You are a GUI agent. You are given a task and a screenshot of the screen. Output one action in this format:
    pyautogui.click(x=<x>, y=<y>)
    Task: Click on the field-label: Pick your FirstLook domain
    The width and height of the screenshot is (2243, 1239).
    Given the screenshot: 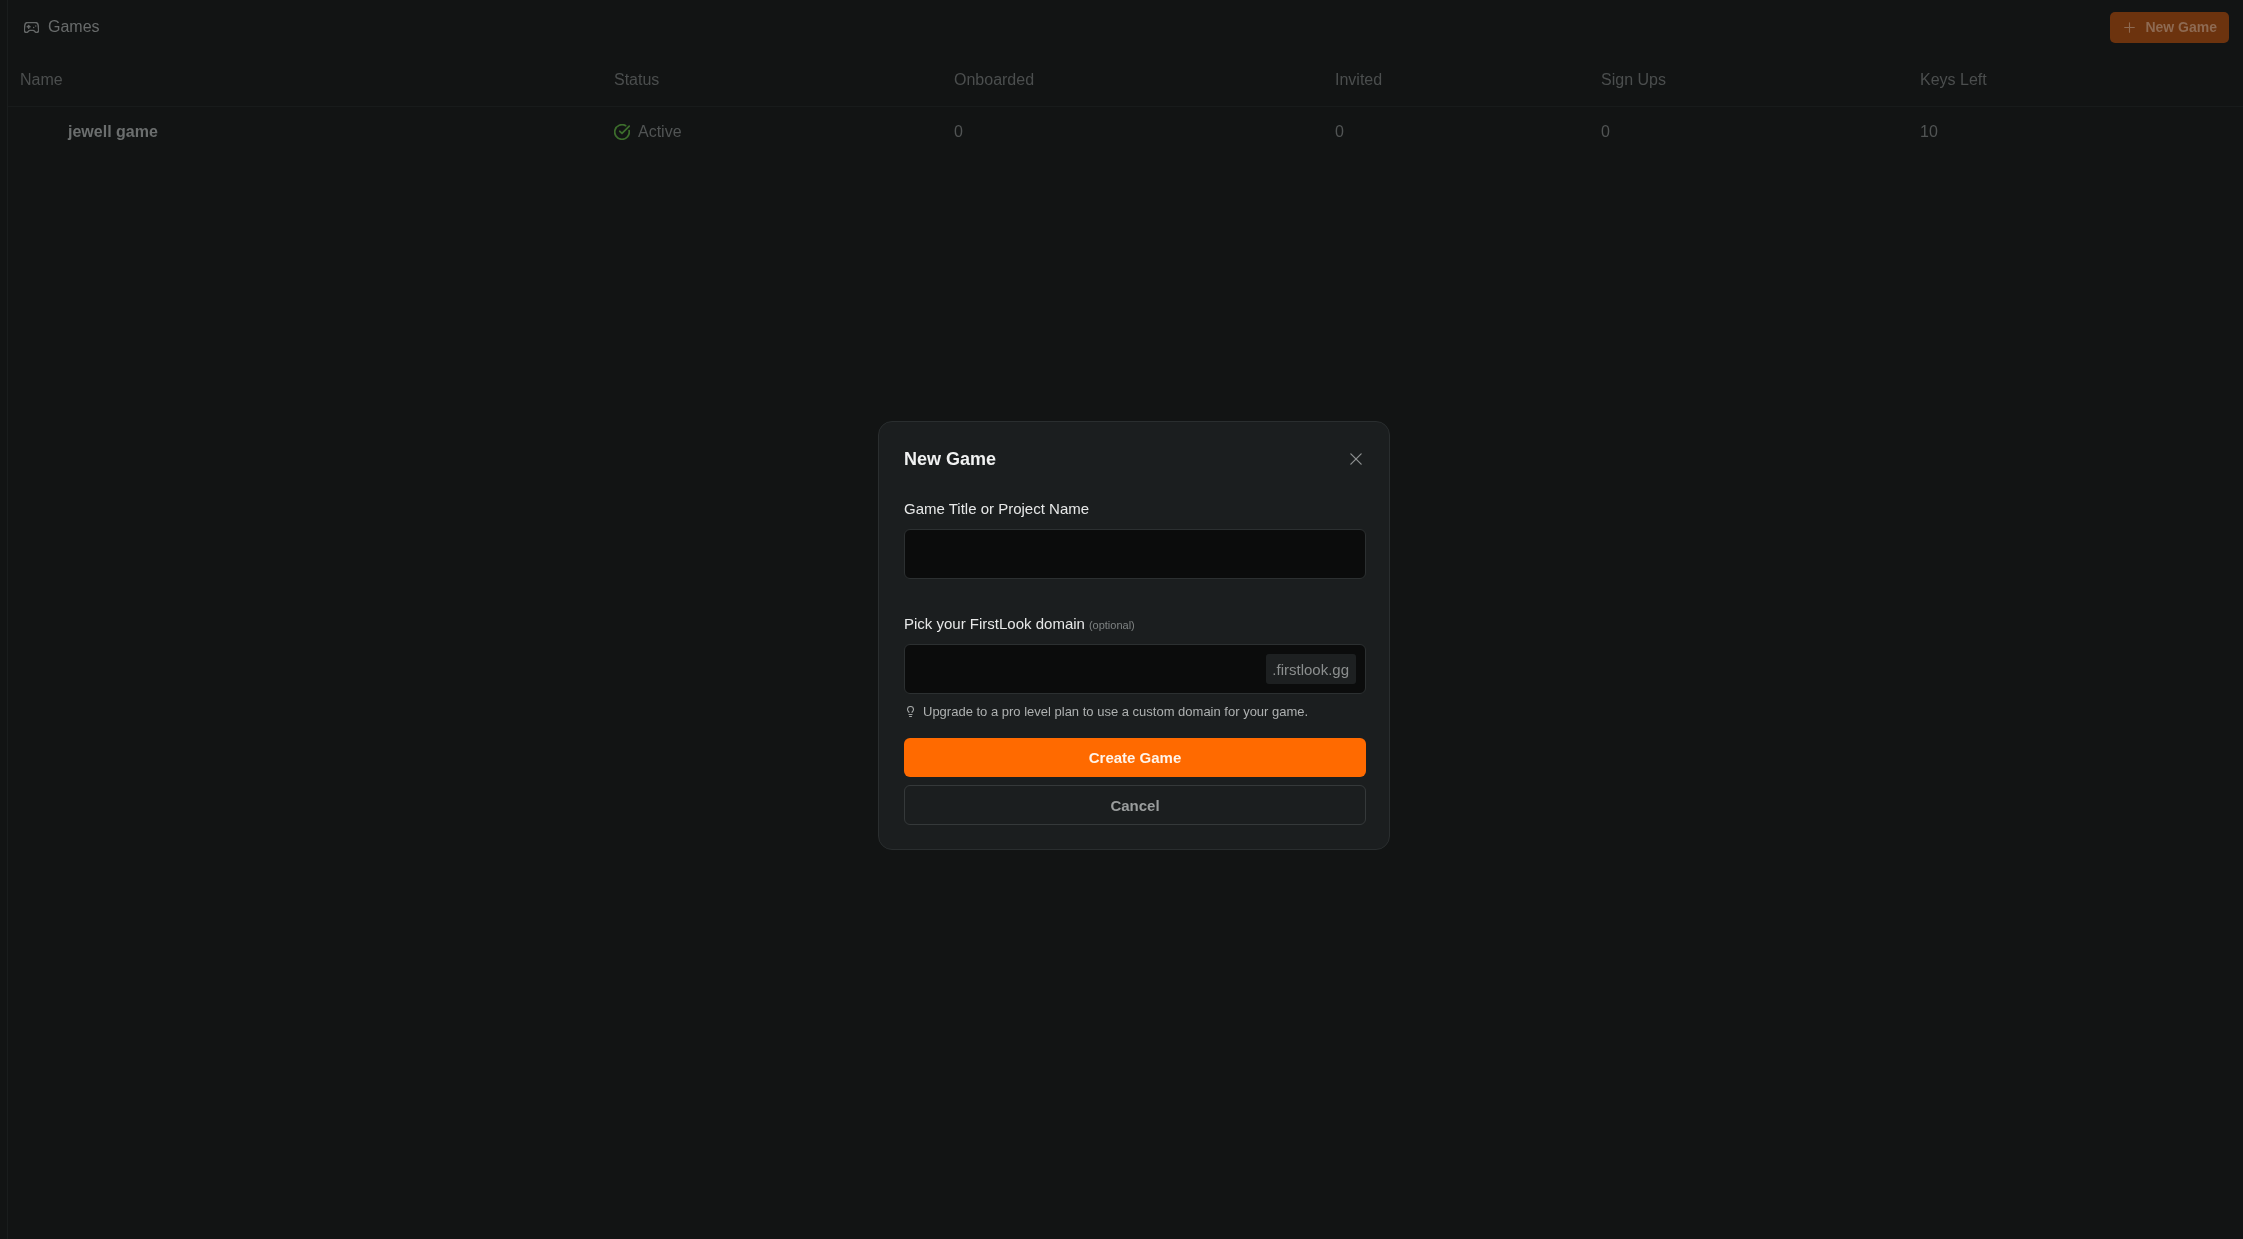 What is the action you would take?
    pyautogui.click(x=994, y=624)
    